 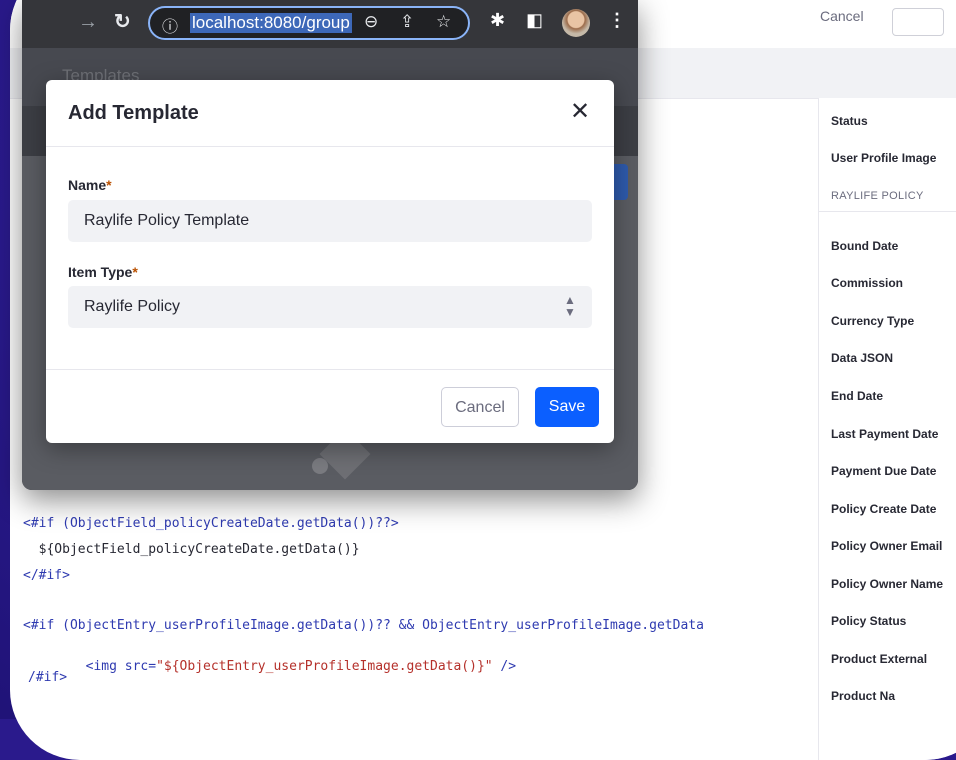 What do you see at coordinates (47, 677) in the screenshot?
I see `code-line: /#if>` at bounding box center [47, 677].